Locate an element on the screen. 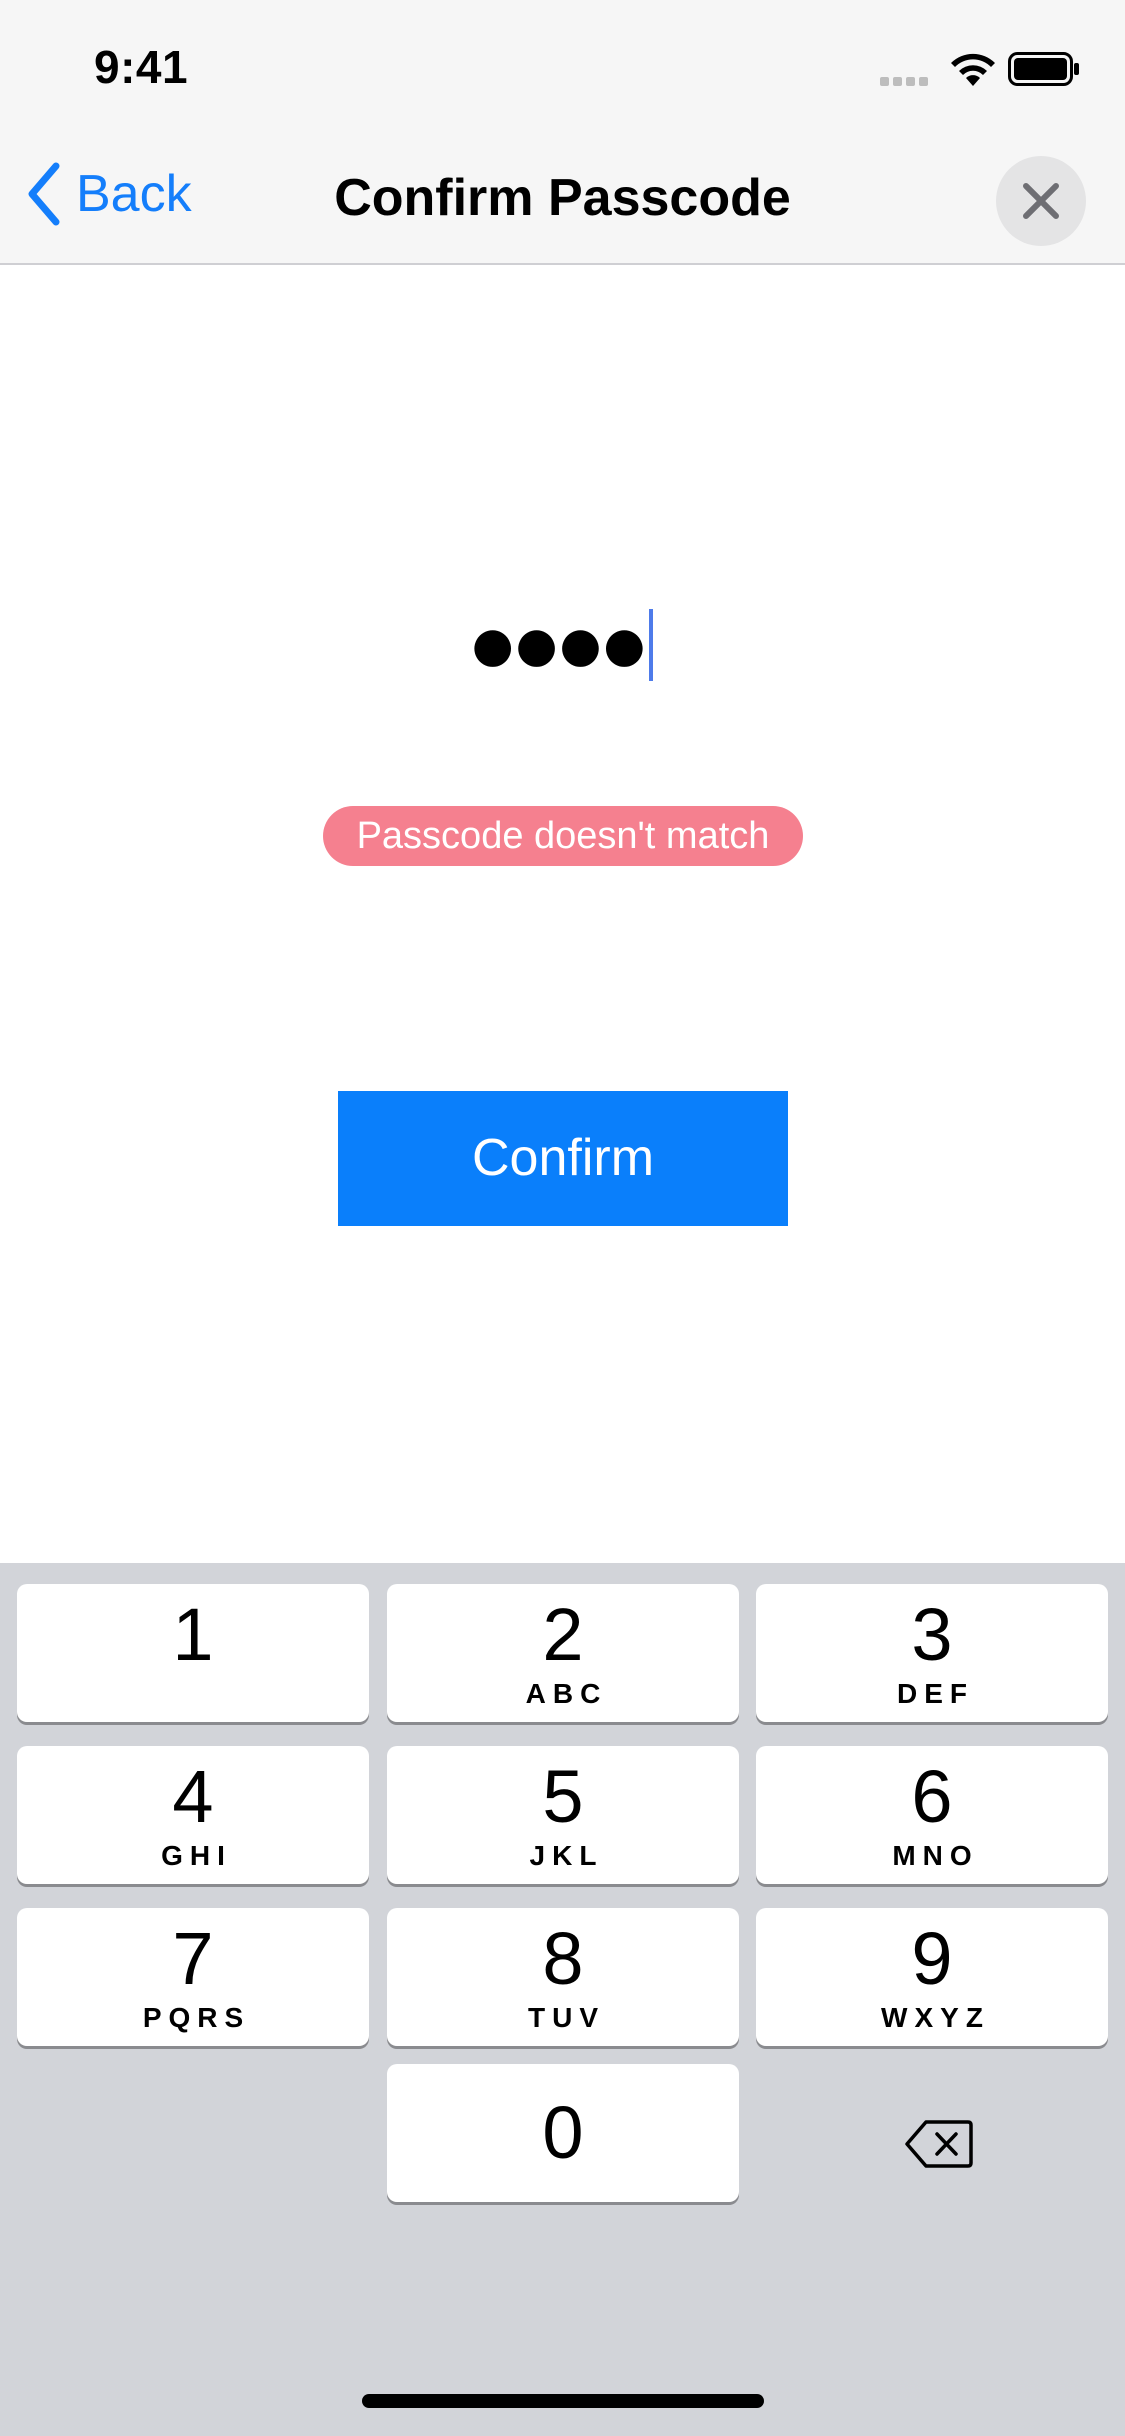 This screenshot has height=2436, width=1125. home-indicator is located at coordinates (563, 2401).